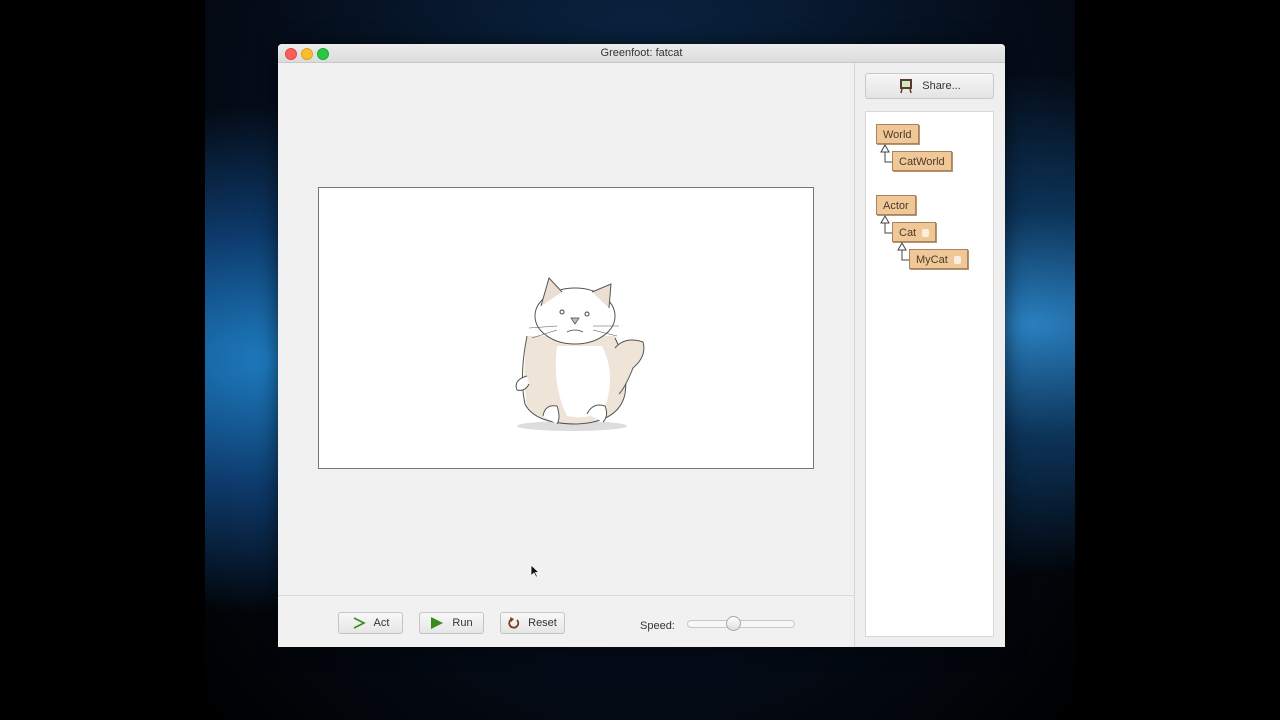  Describe the element at coordinates (359, 623) in the screenshot. I see `act-icon` at that location.